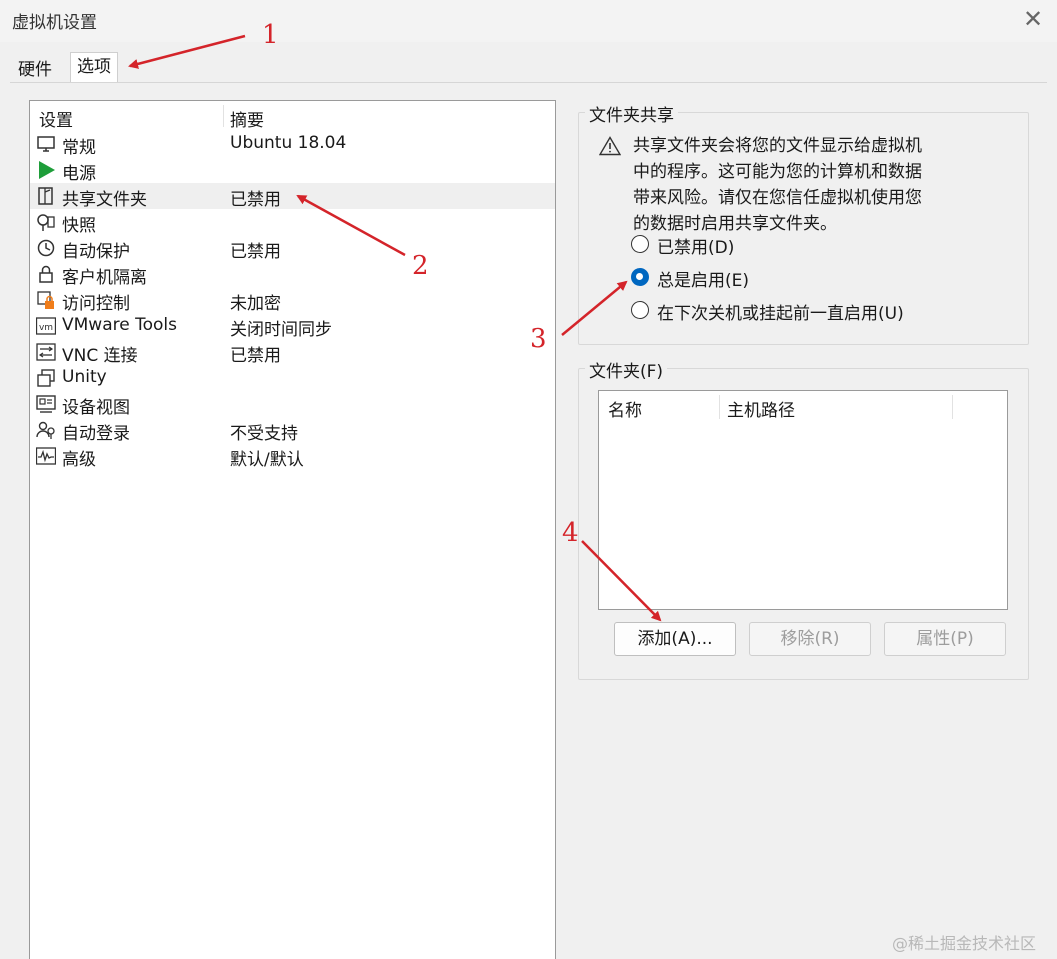 The width and height of the screenshot is (1057, 959). Describe the element at coordinates (45, 430) in the screenshot. I see `users-icon` at that location.